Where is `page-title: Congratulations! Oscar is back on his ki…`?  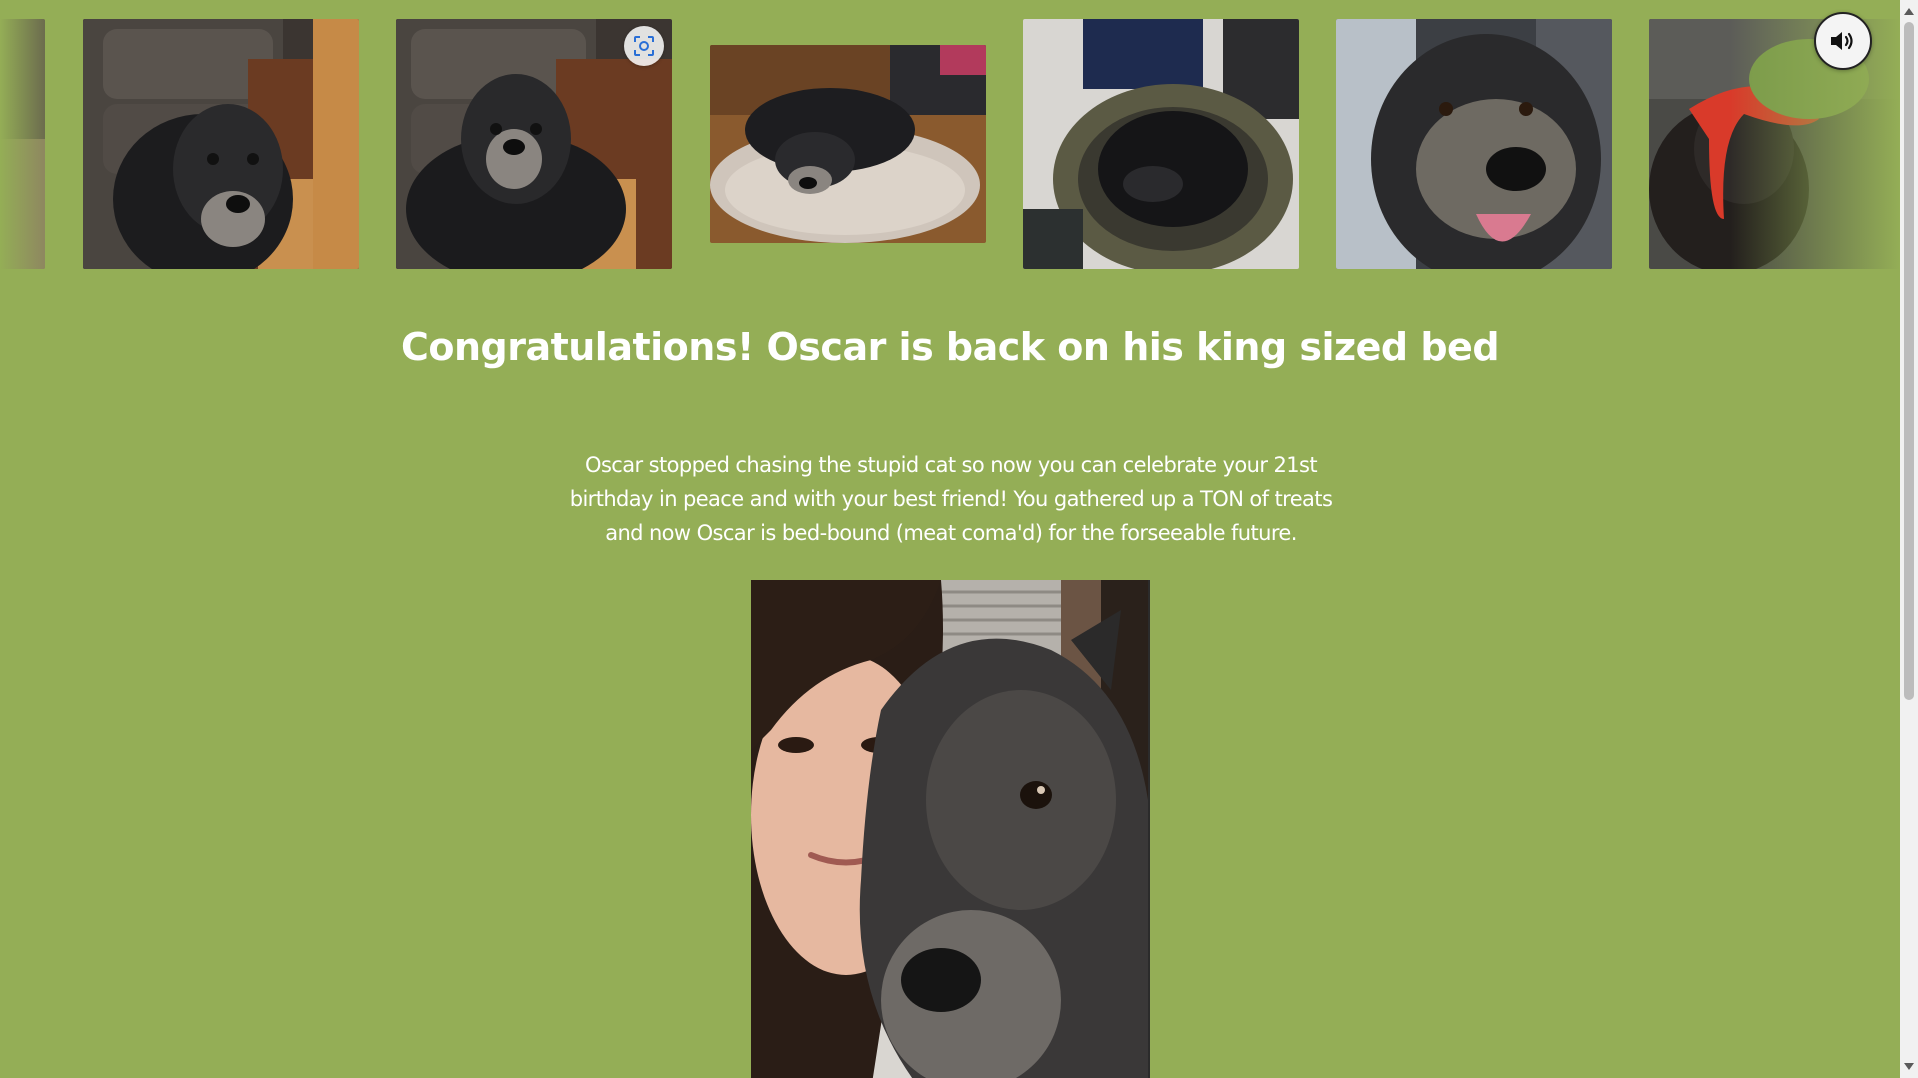 page-title: Congratulations! Oscar is back on his ki… is located at coordinates (950, 347).